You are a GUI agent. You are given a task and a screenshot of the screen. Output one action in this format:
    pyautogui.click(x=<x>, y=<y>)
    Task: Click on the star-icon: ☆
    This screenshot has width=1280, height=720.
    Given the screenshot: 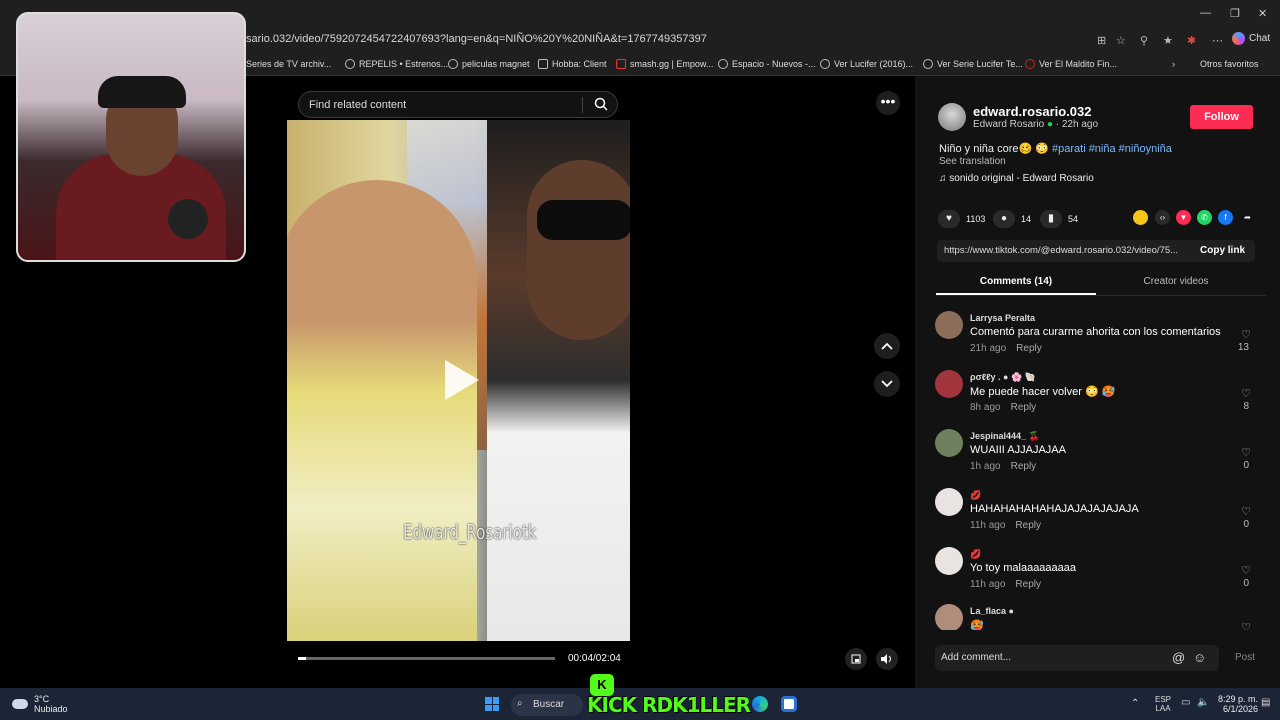 What is the action you would take?
    pyautogui.click(x=1121, y=40)
    